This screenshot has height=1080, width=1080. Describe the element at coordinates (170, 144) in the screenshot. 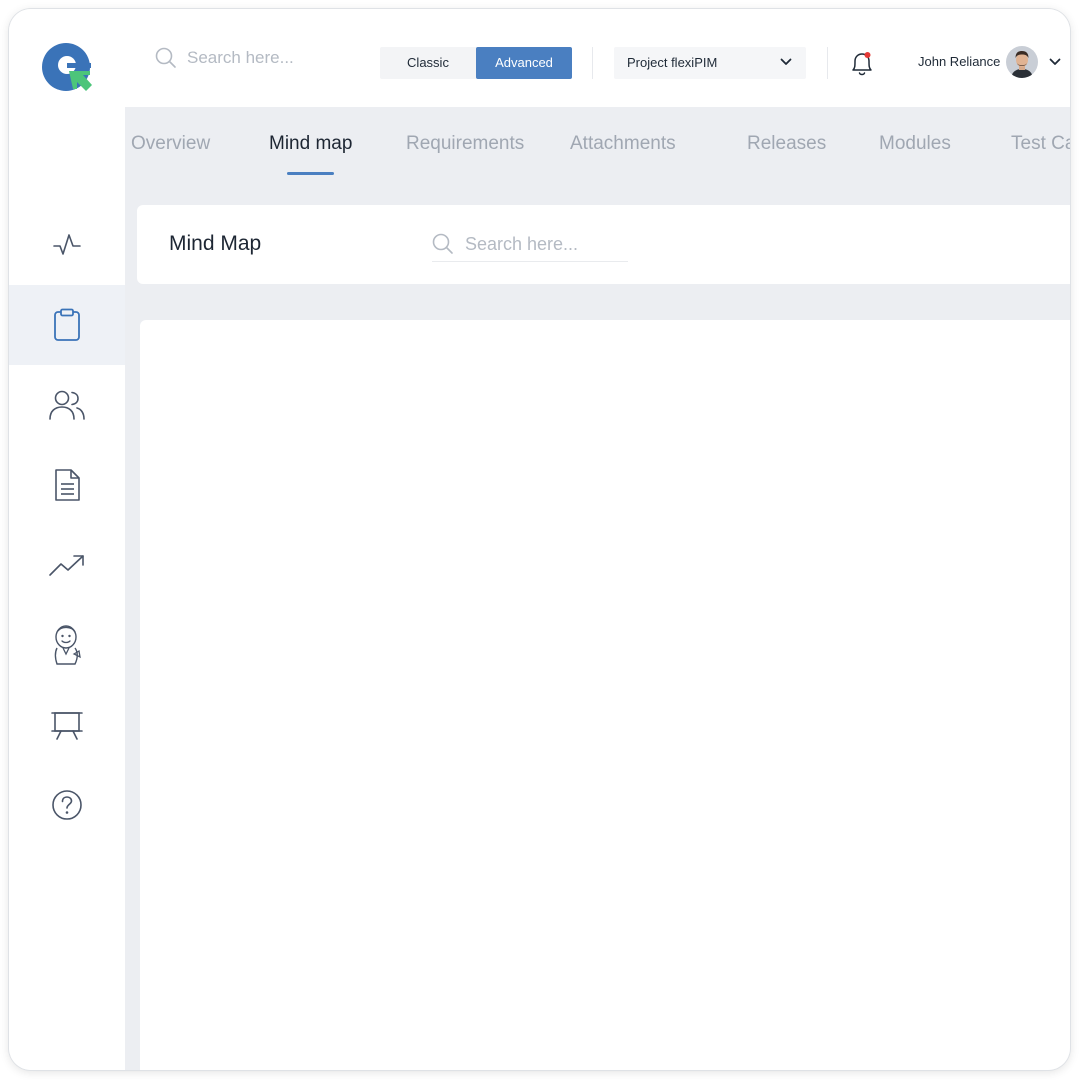

I see `tab-overview: Overview` at that location.